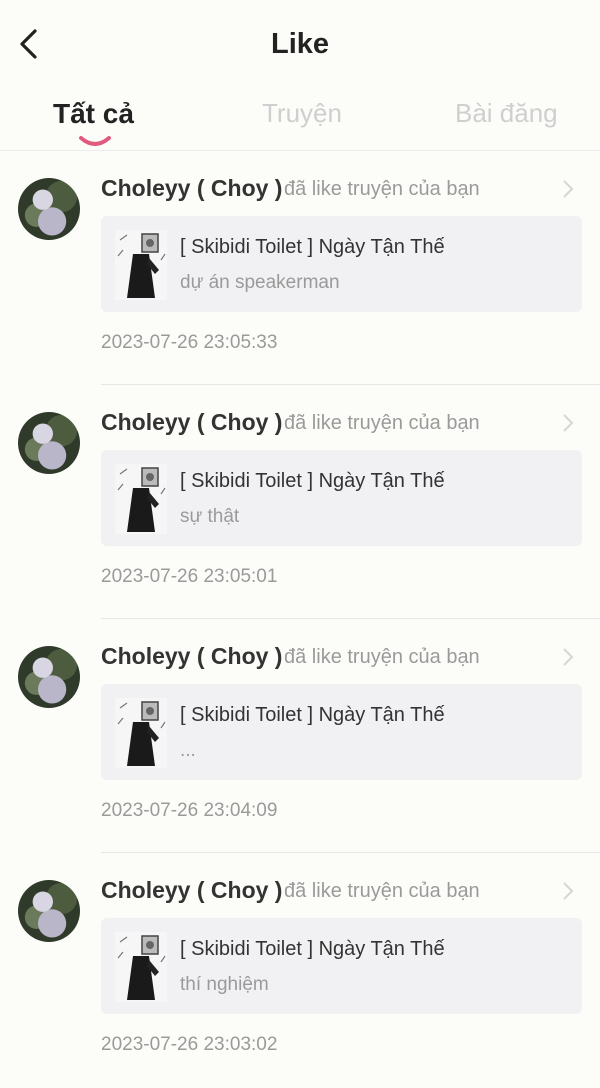 The width and height of the screenshot is (600, 1088). I want to click on tab-stories: Truyện, so click(302, 113).